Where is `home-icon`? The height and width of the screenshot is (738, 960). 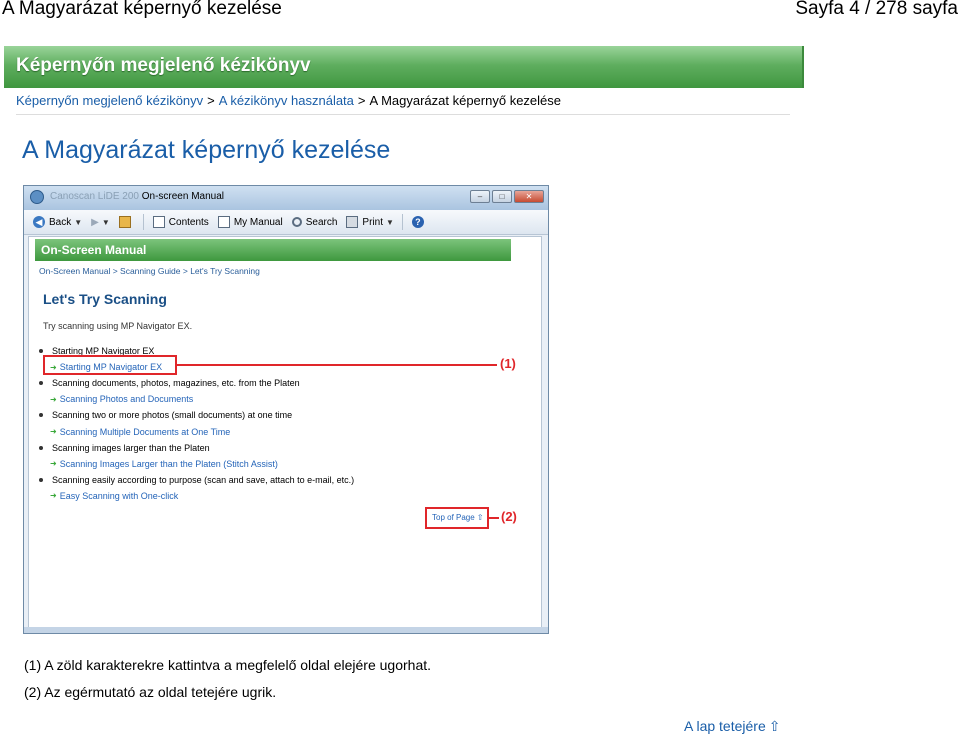 home-icon is located at coordinates (124, 222).